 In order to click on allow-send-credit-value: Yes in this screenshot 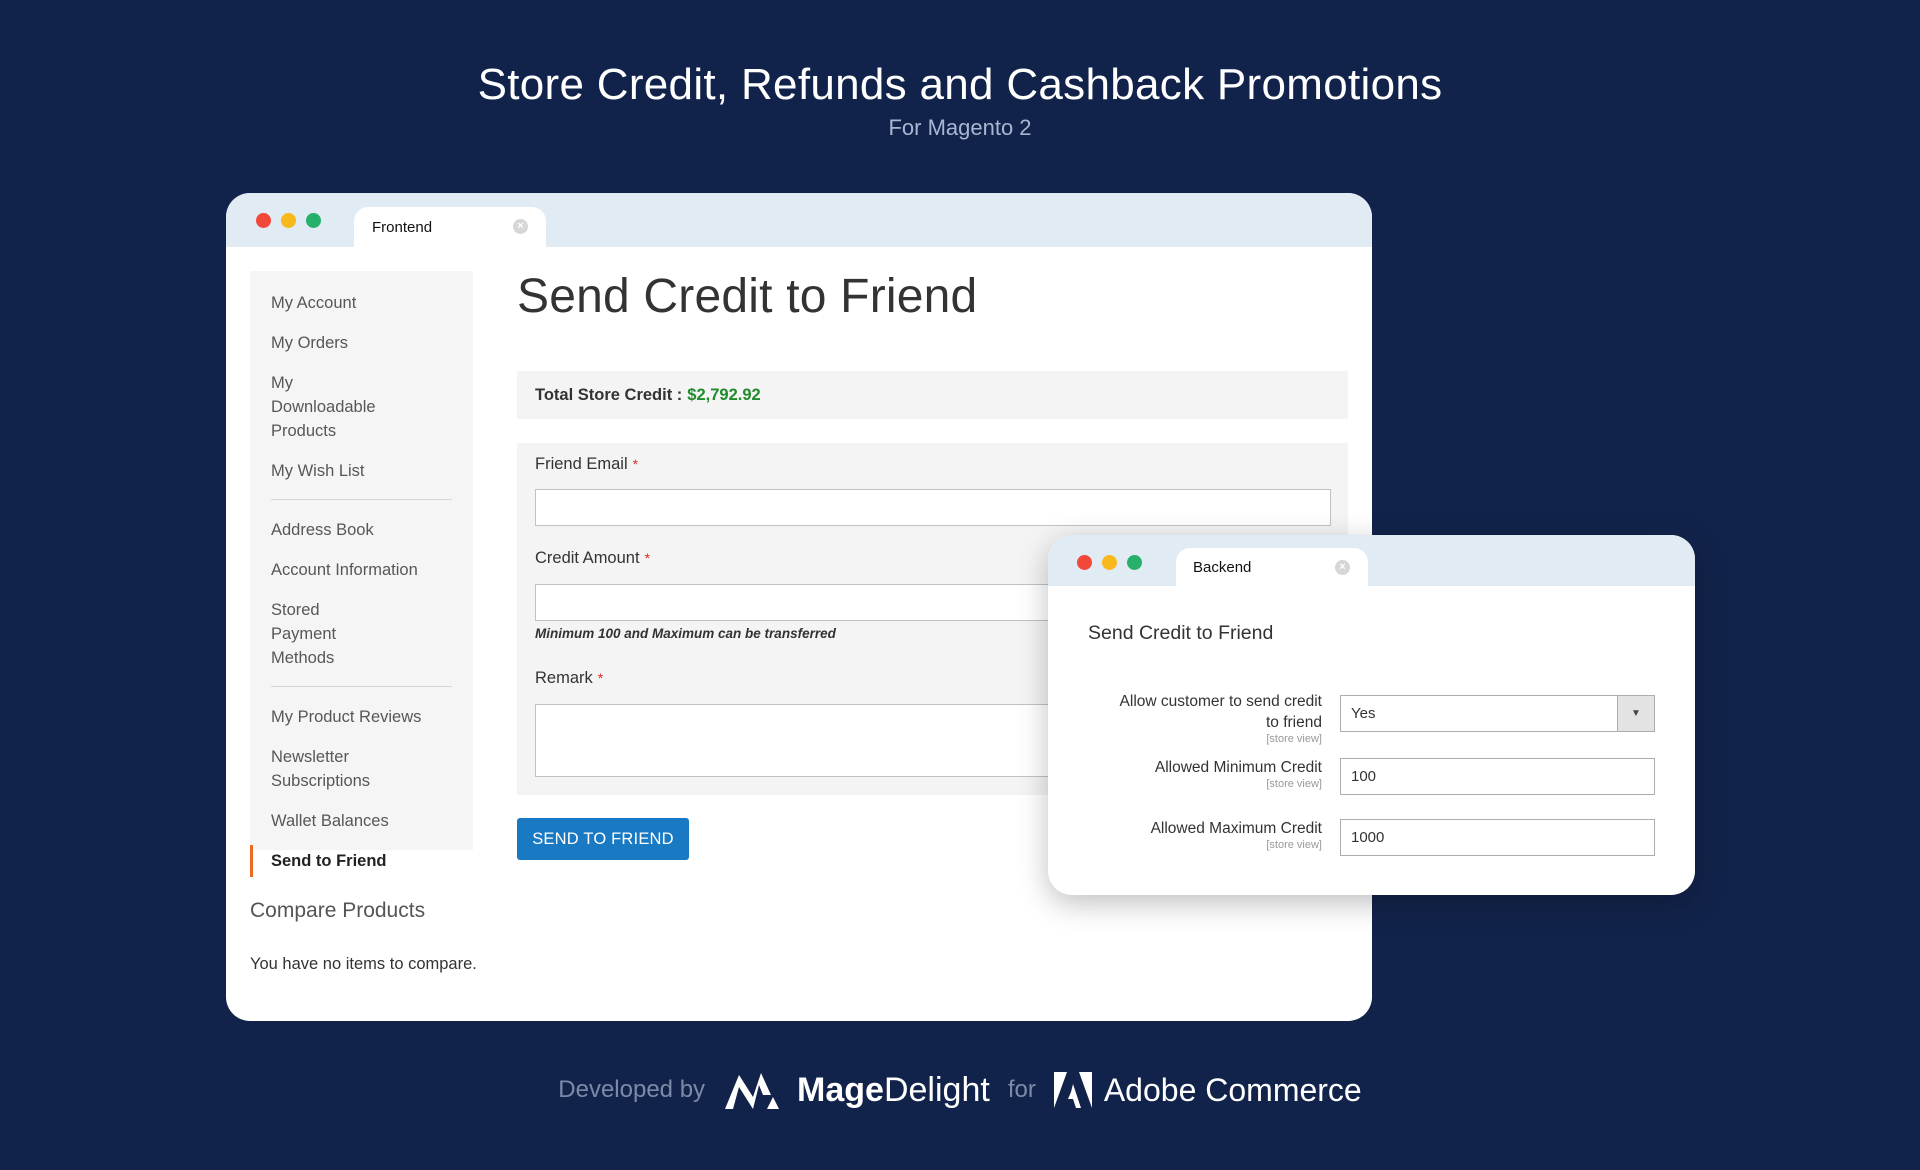, I will do `click(1363, 713)`.